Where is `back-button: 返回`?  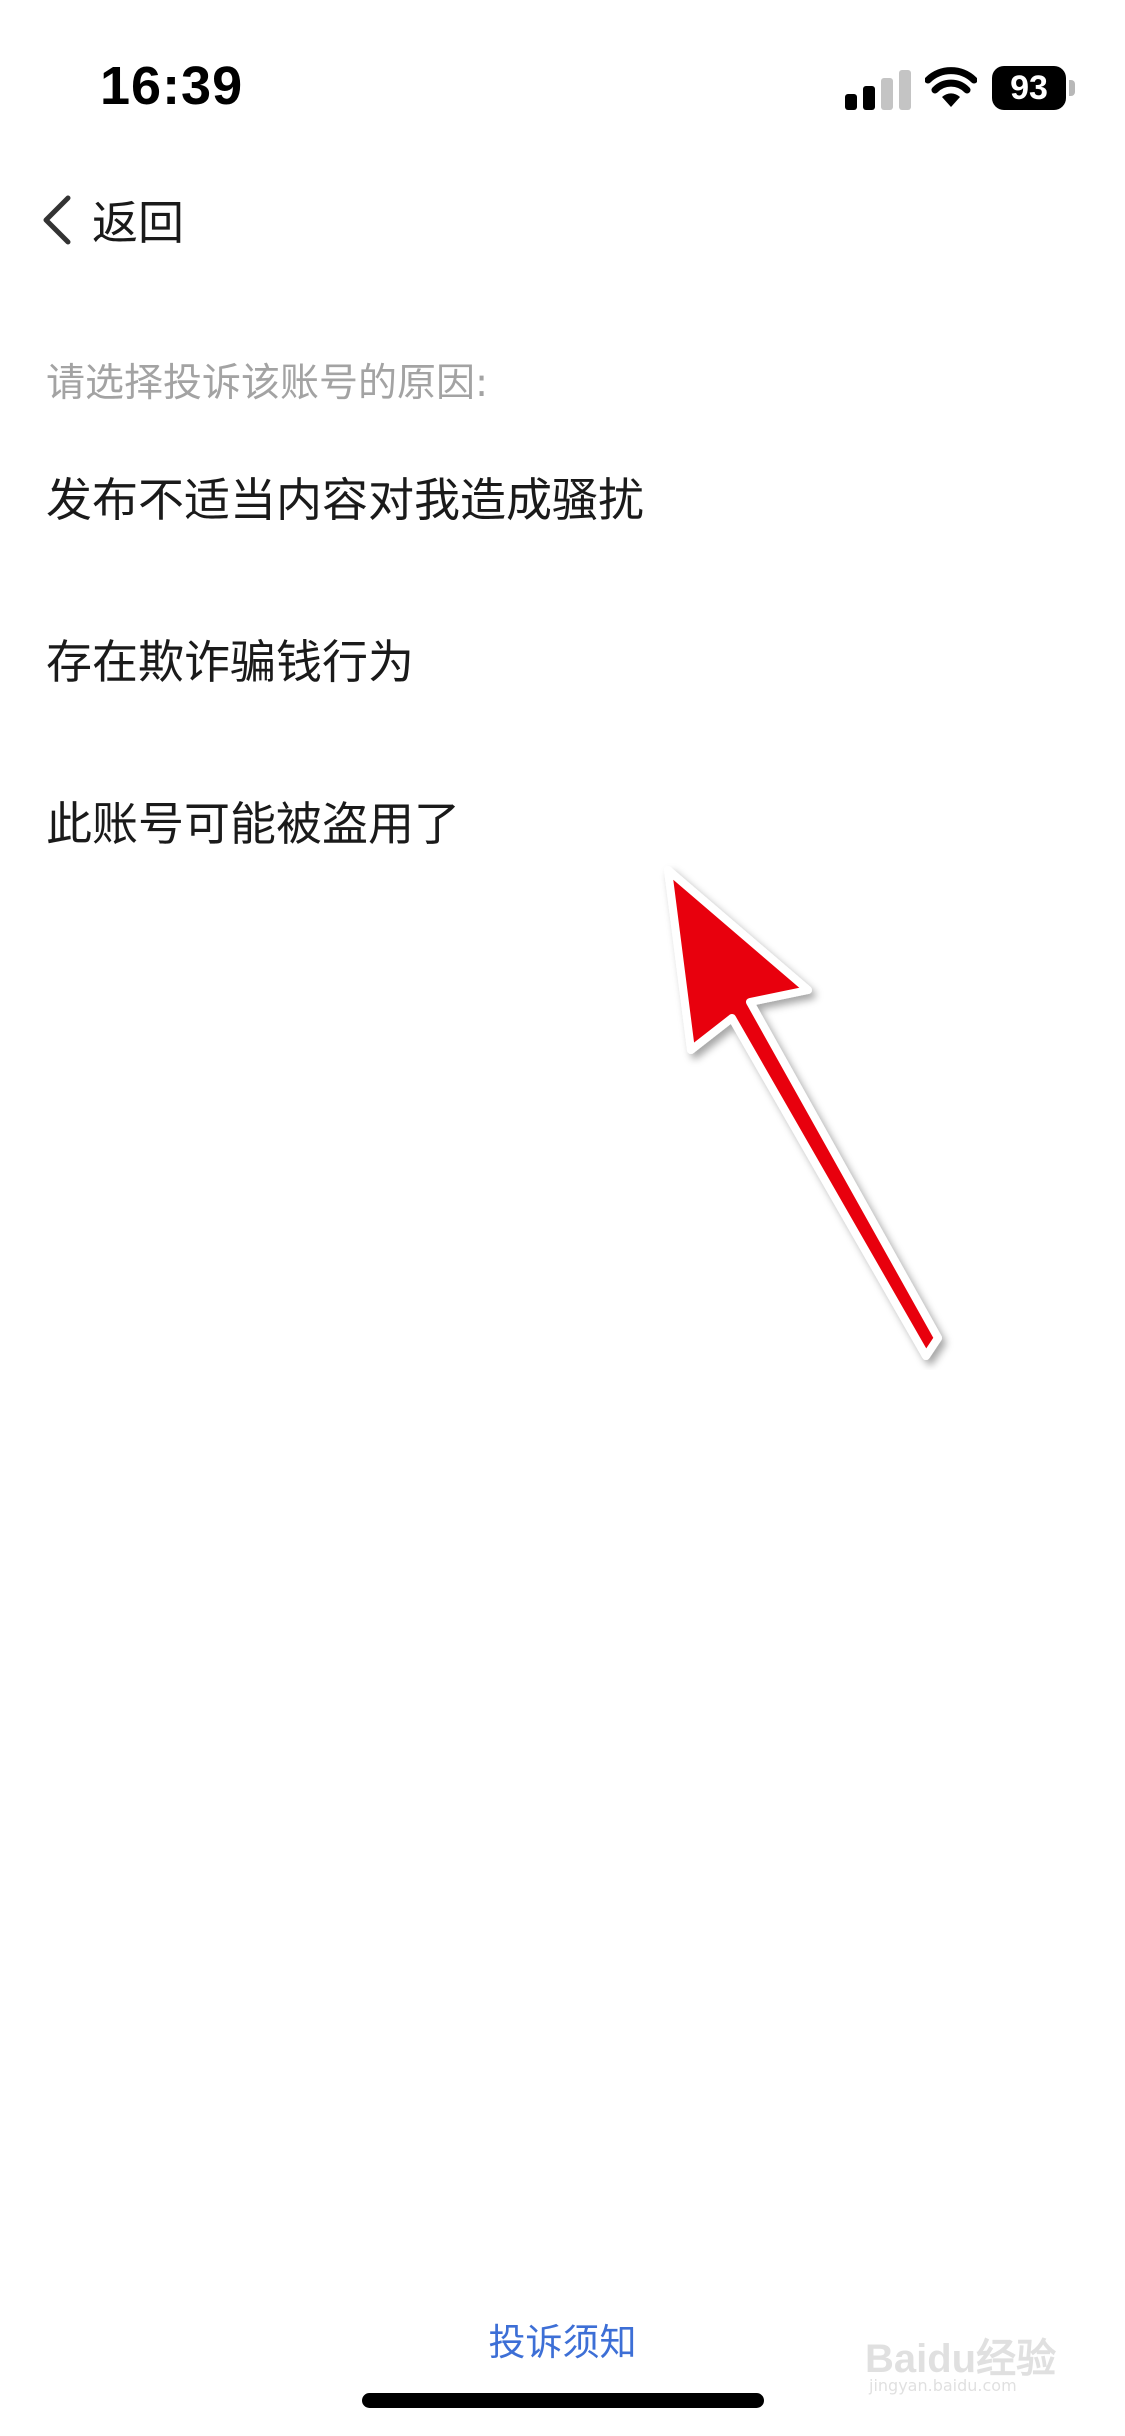 back-button: 返回 is located at coordinates (111, 220).